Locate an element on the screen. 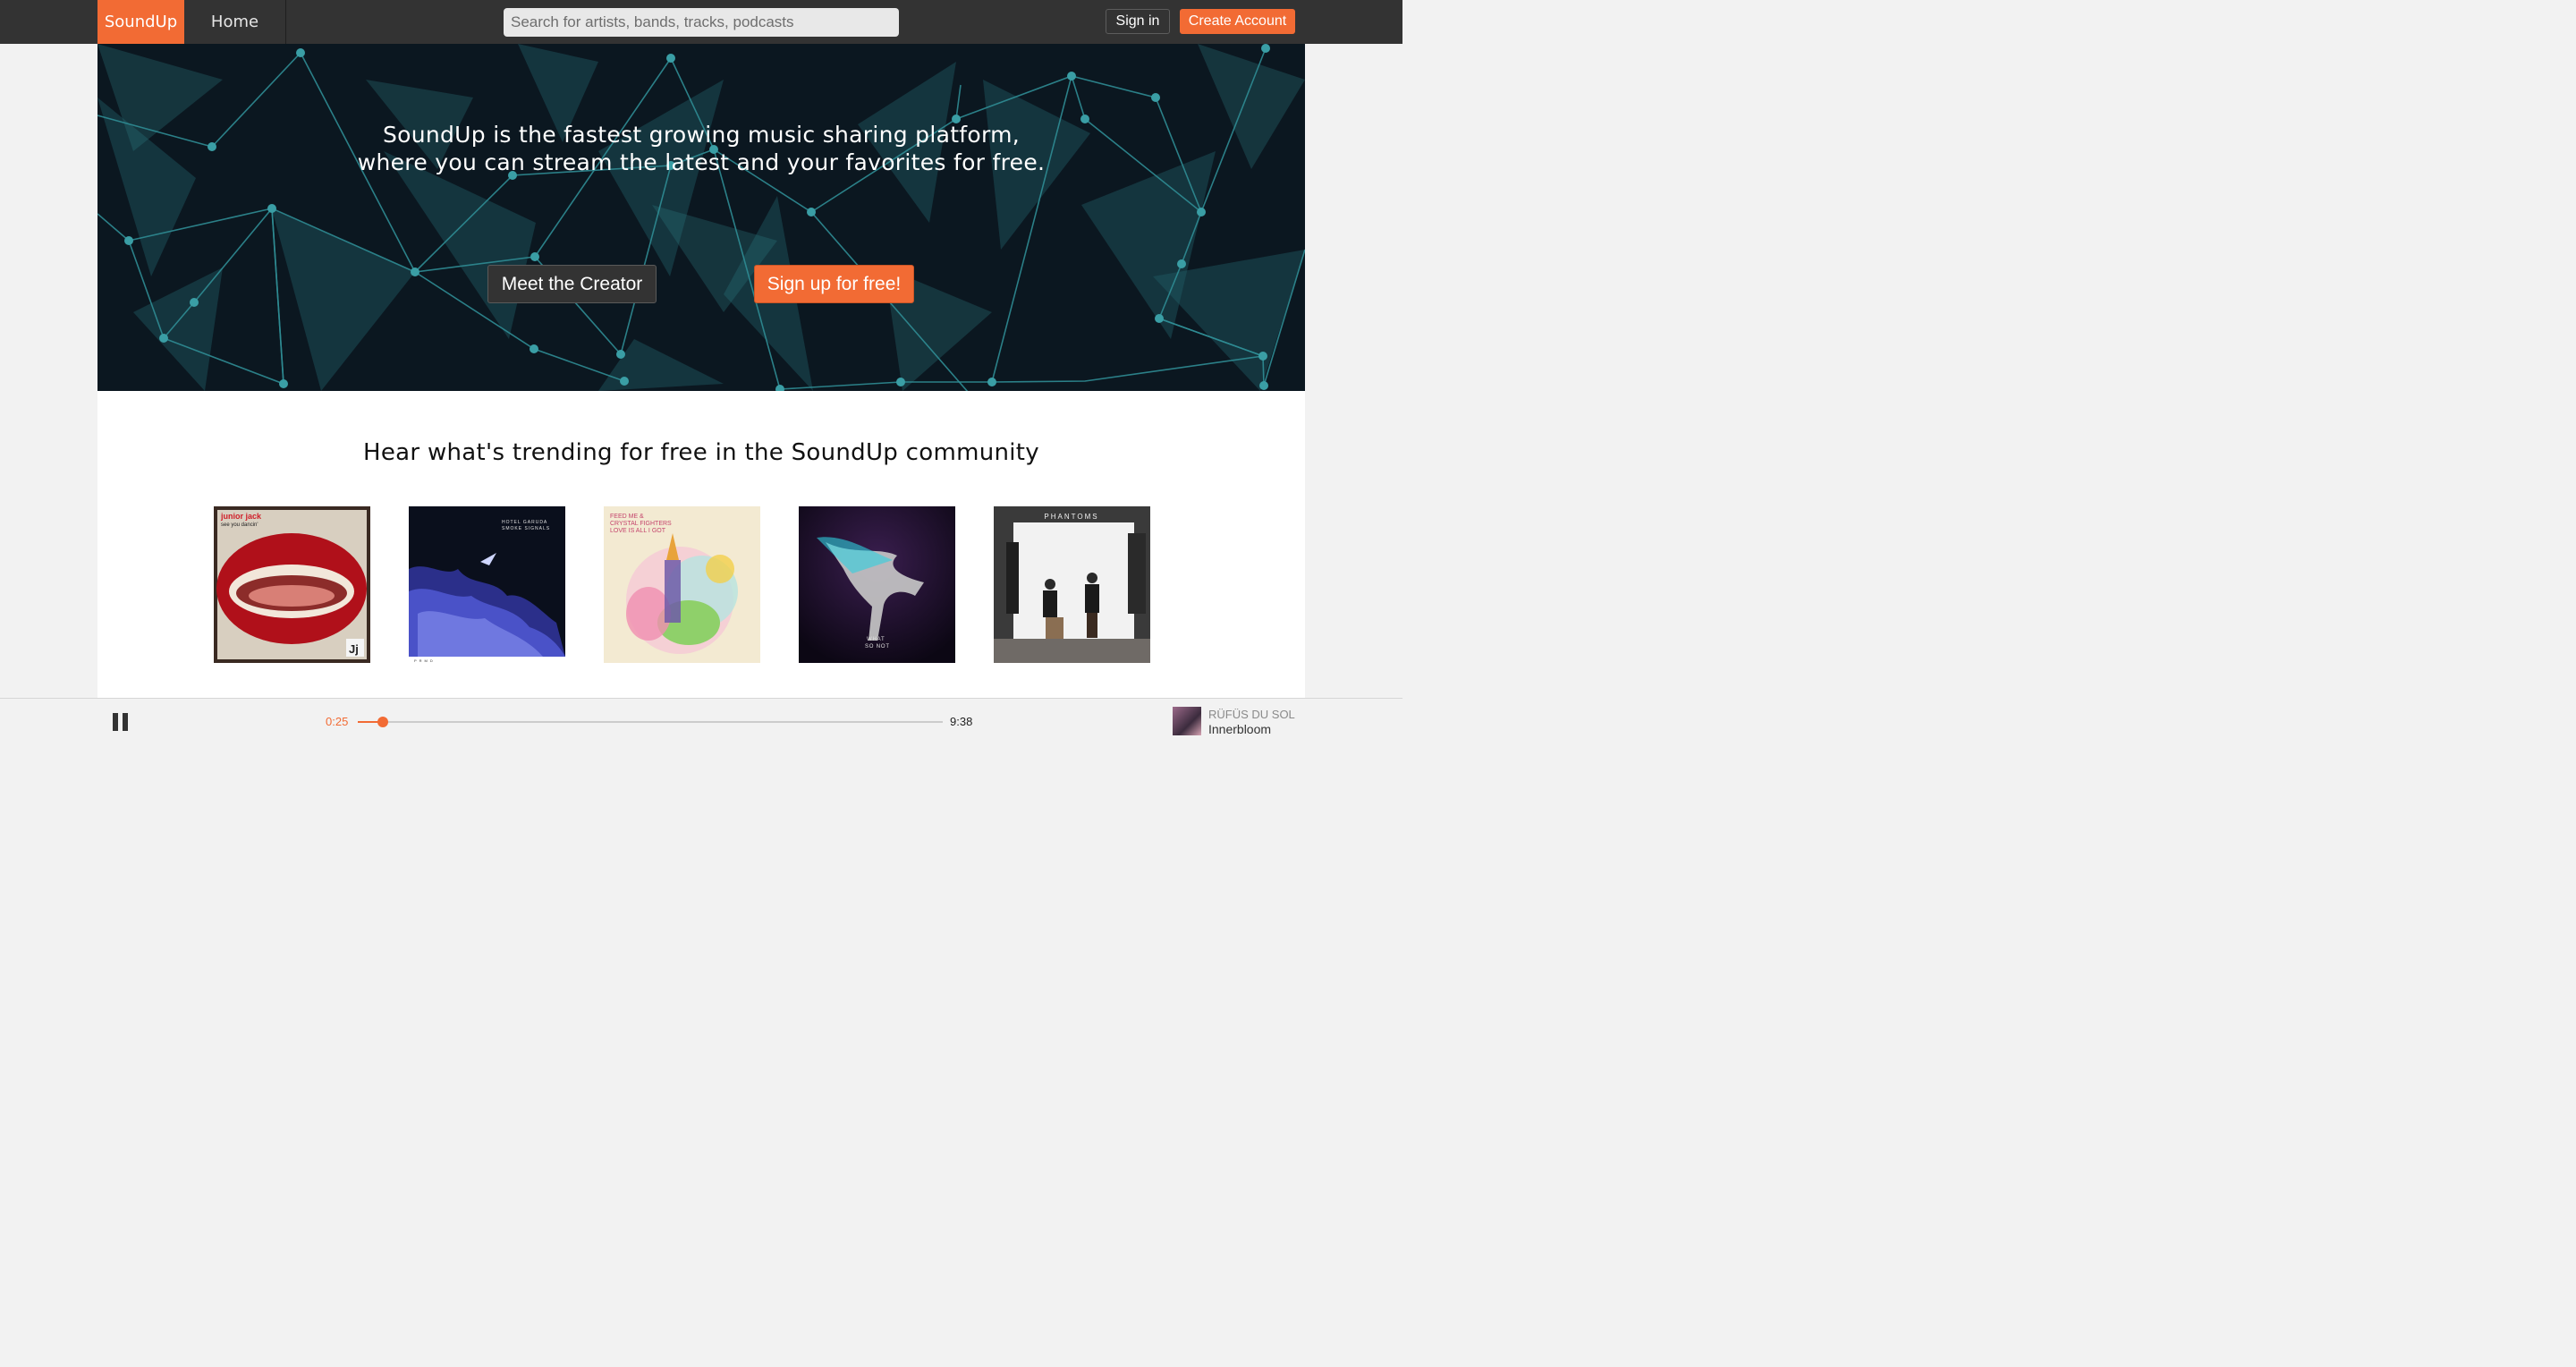  album2-label-text: PRMD is located at coordinates (425, 660).